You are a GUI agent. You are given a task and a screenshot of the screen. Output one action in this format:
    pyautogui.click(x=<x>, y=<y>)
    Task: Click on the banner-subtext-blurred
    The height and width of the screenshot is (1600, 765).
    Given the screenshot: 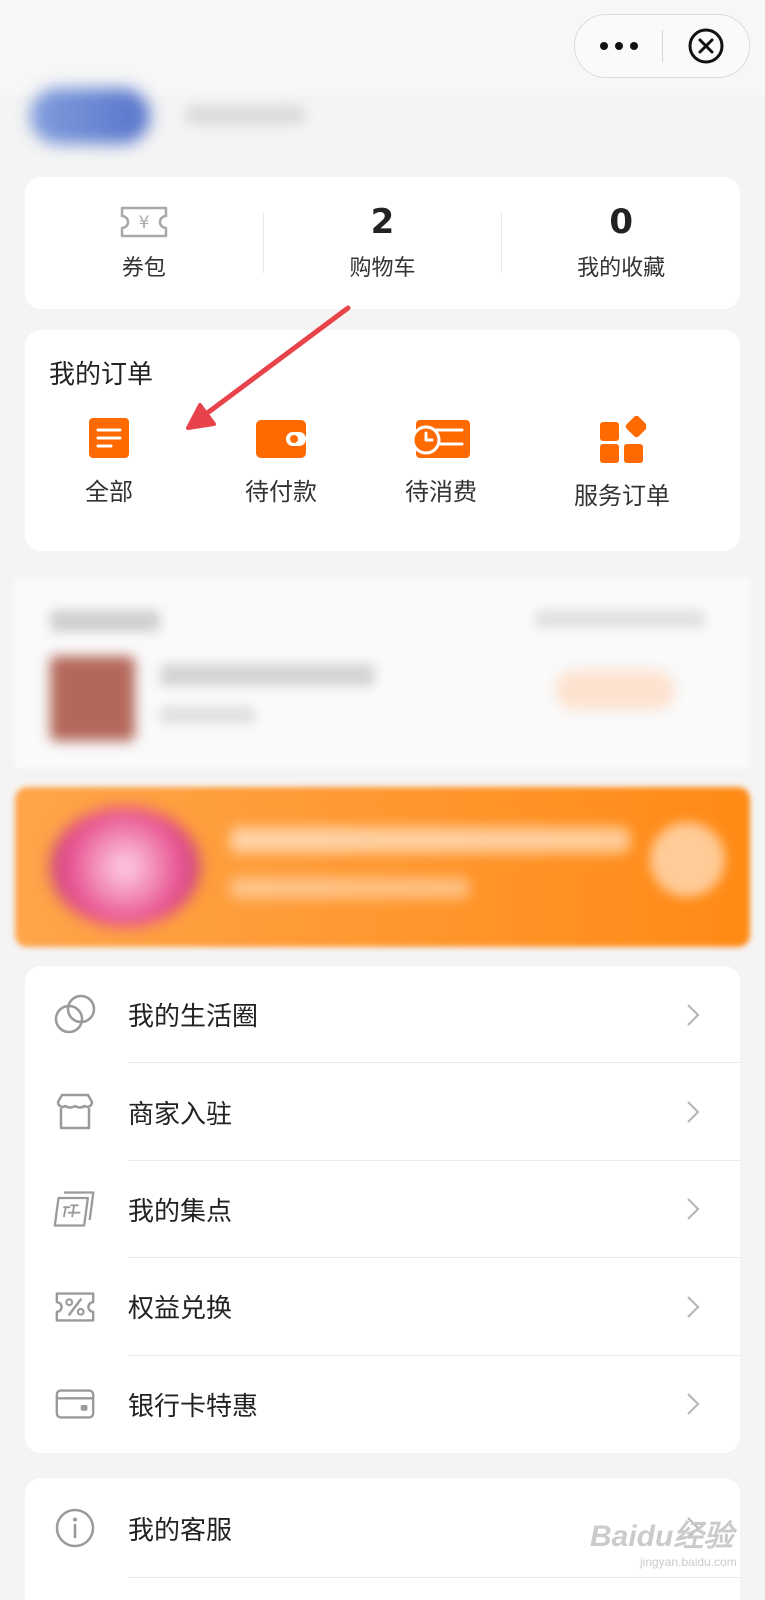 What is the action you would take?
    pyautogui.click(x=350, y=888)
    